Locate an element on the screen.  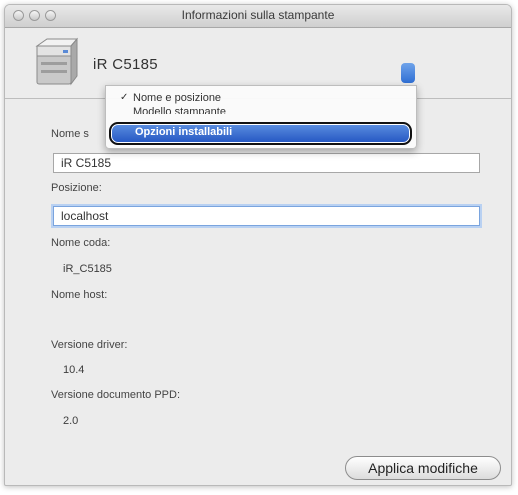
location-label: Posizione: is located at coordinates (76, 188).